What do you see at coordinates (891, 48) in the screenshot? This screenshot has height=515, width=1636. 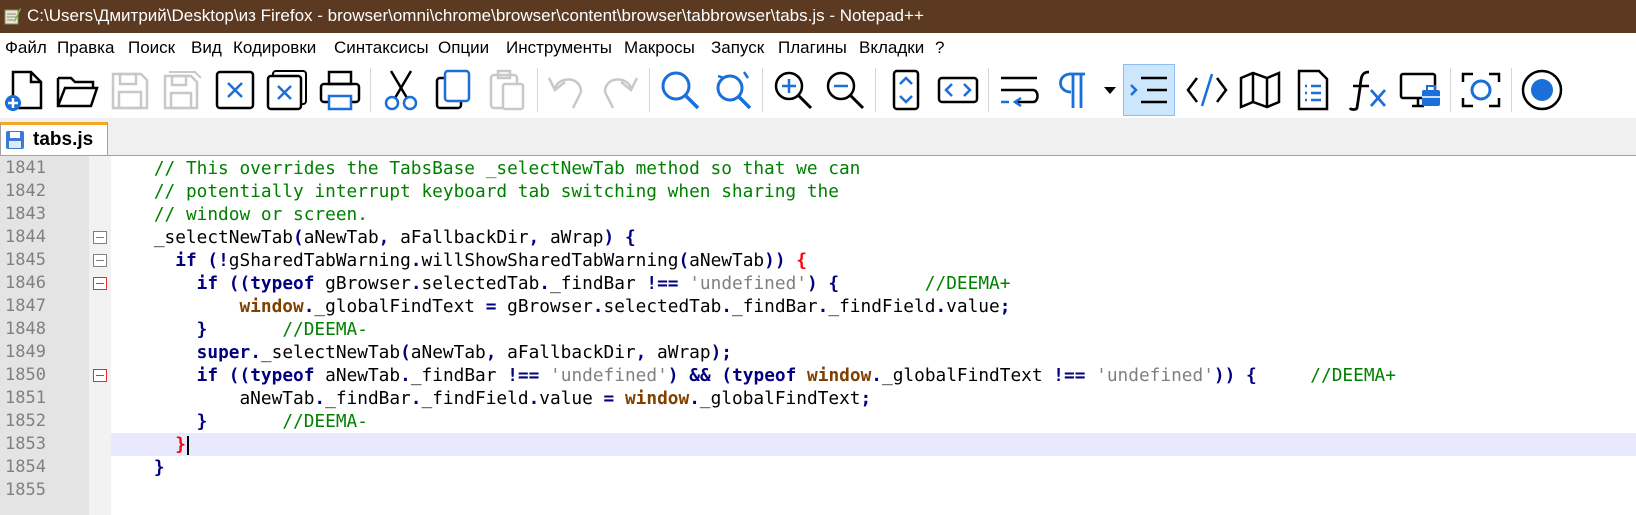 I see `menu-window: Вкладки` at bounding box center [891, 48].